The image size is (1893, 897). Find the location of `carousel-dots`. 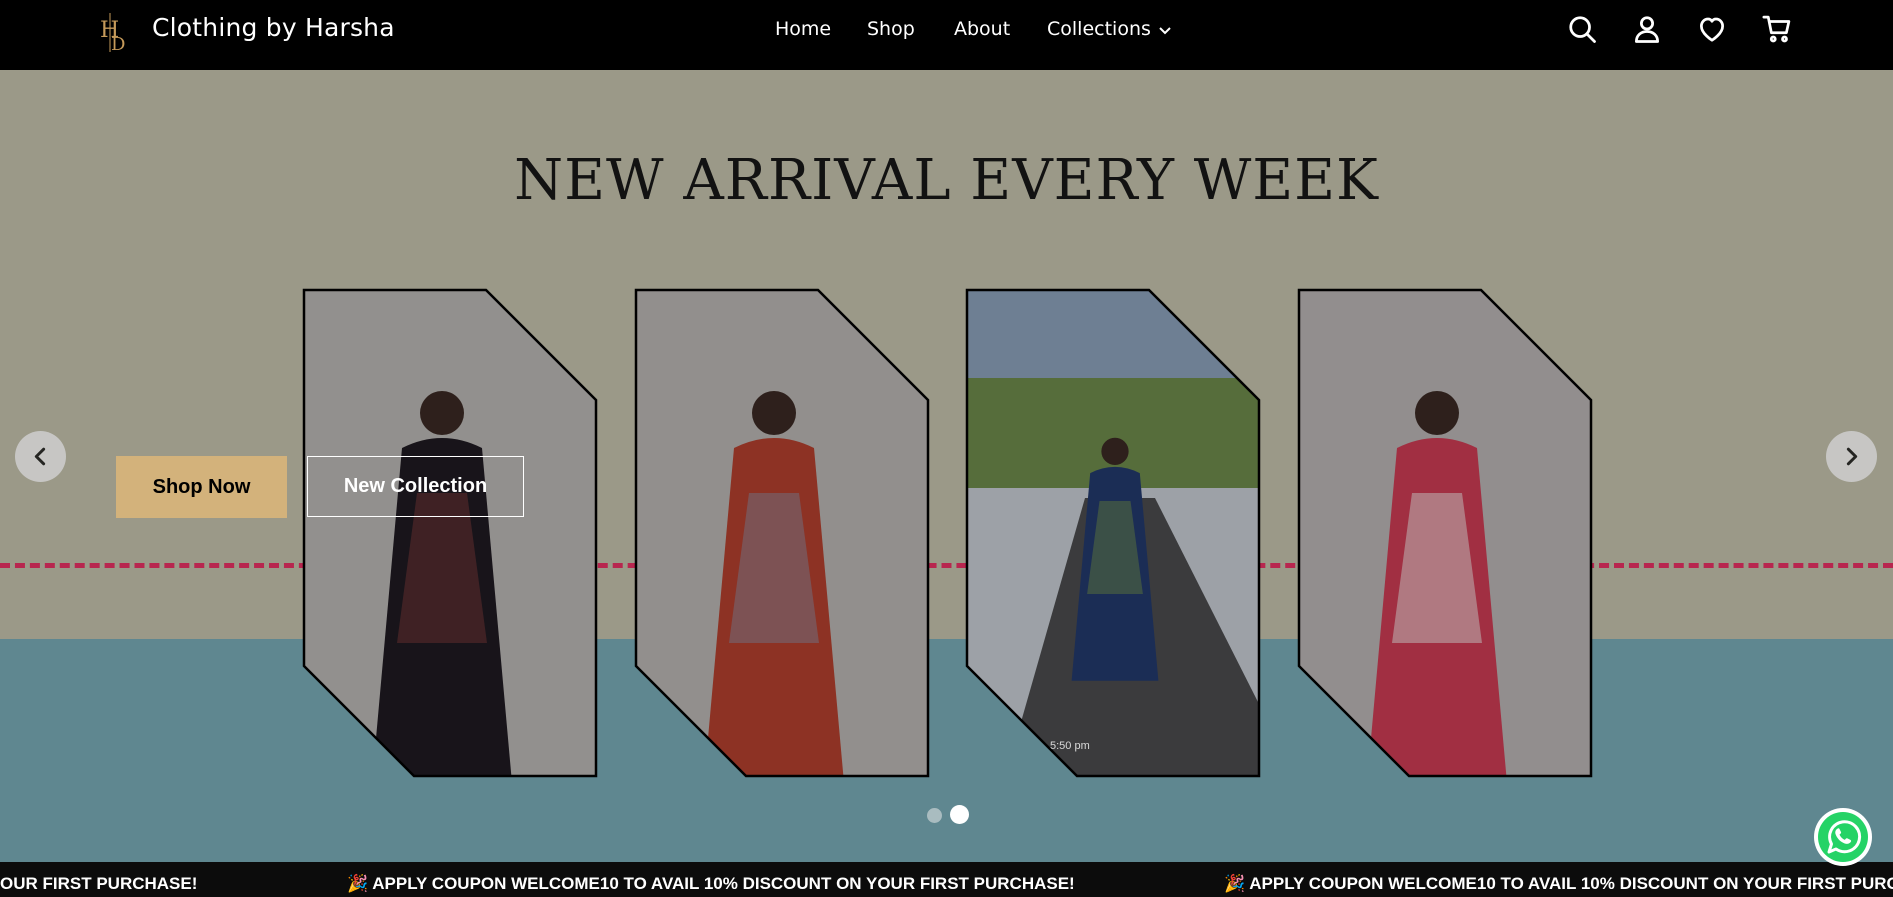

carousel-dots is located at coordinates (946, 816).